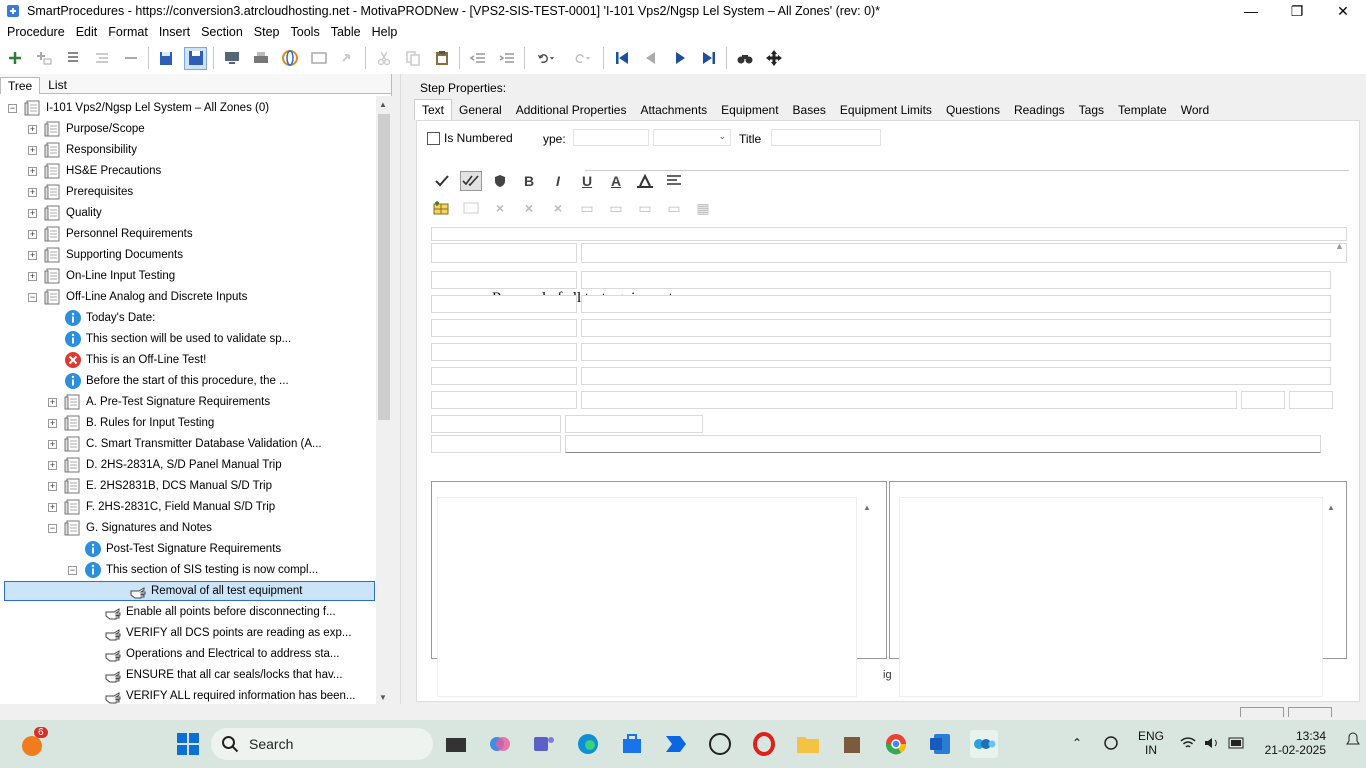 This screenshot has width=1366, height=768. What do you see at coordinates (1251, 11) in the screenshot?
I see `minimize-button: —` at bounding box center [1251, 11].